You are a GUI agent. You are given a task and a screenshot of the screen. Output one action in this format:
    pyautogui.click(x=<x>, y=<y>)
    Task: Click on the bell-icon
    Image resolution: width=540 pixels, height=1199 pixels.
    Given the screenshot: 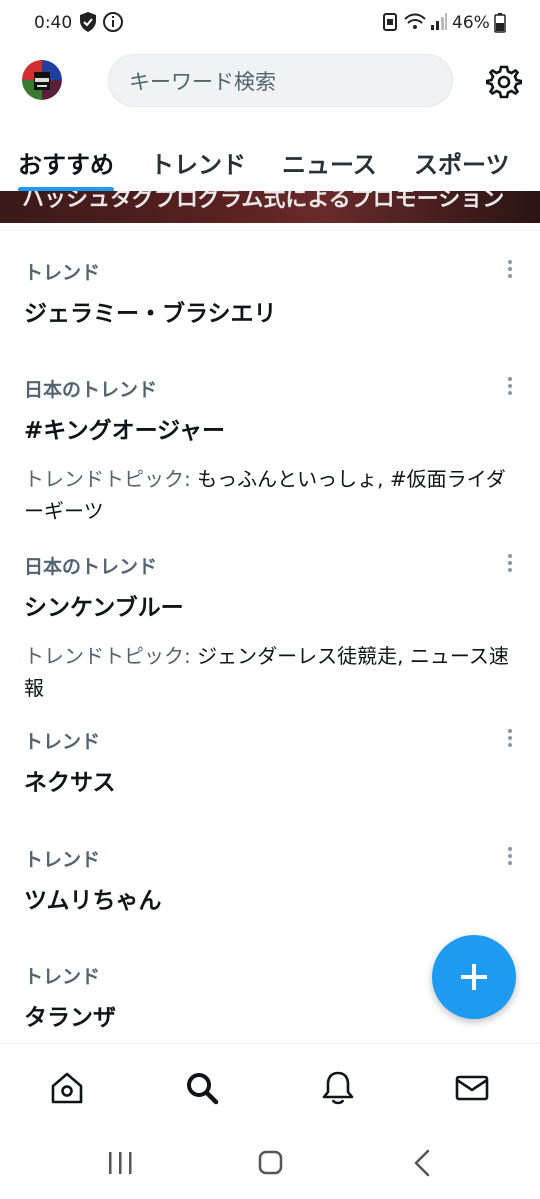 What is the action you would take?
    pyautogui.click(x=338, y=1088)
    